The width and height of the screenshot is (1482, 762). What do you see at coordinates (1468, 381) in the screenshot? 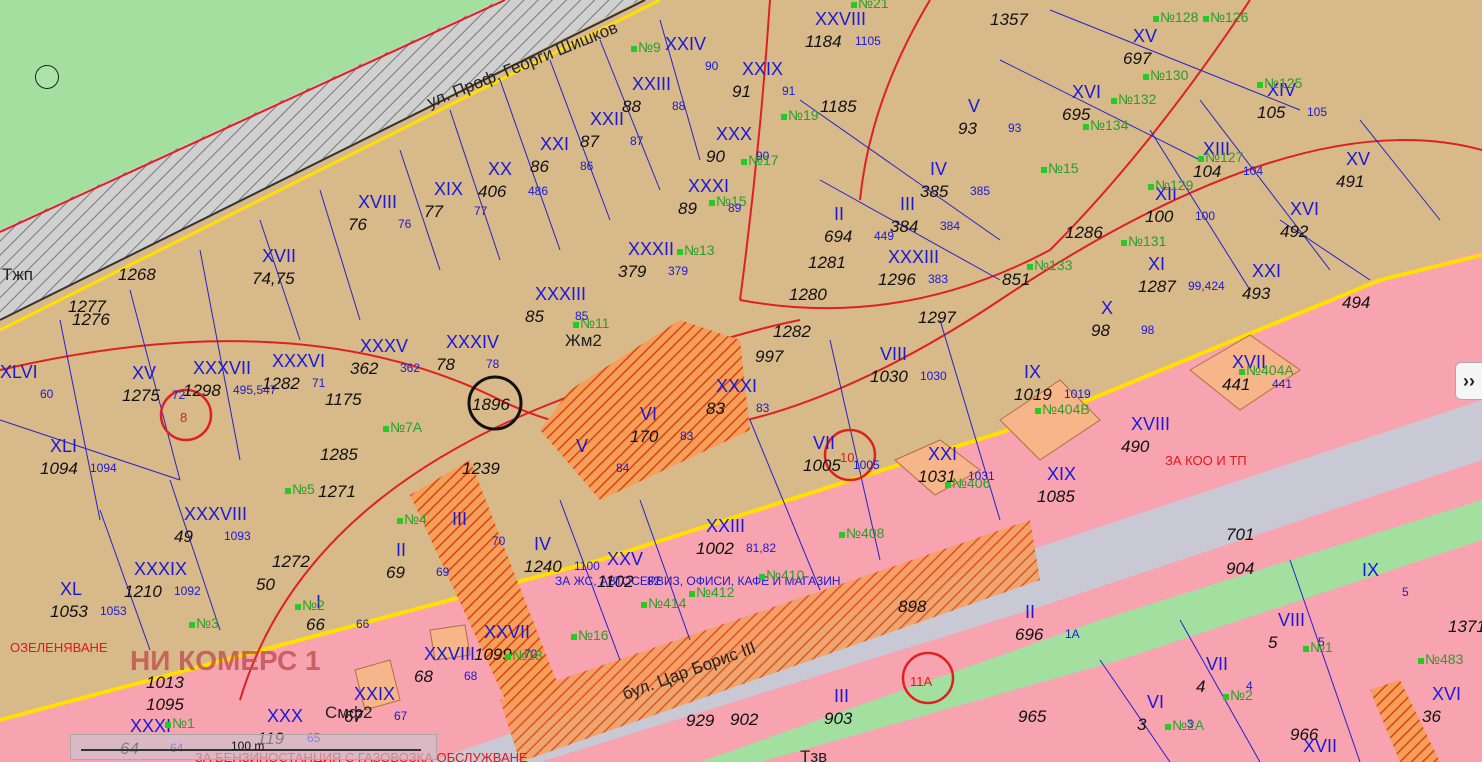
I see `expand-panel-button: ››` at bounding box center [1468, 381].